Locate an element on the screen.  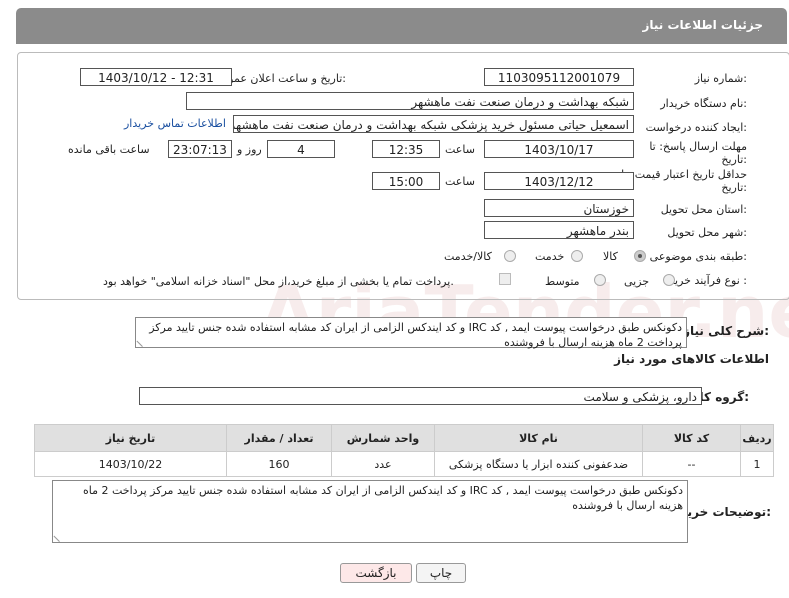
cell-date: 1403/10/22 is located at coordinates (130, 464).